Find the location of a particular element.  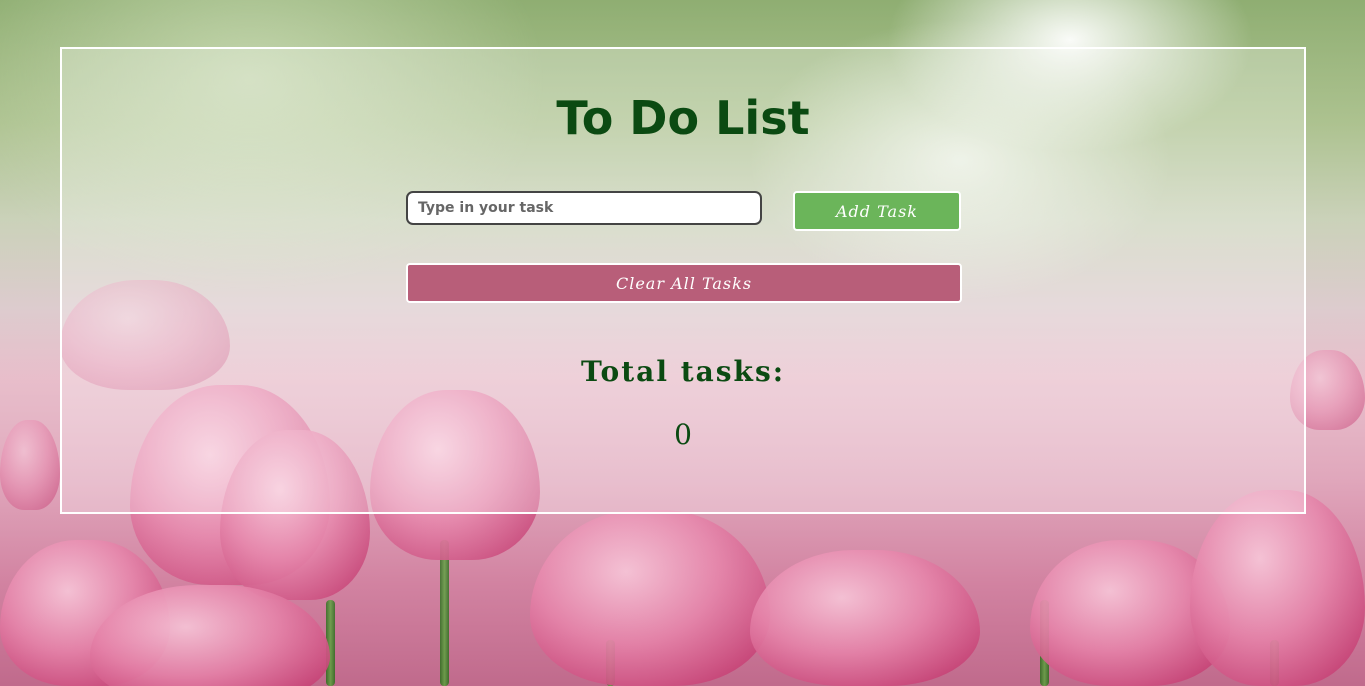

page-title: To Do List is located at coordinates (683, 118).